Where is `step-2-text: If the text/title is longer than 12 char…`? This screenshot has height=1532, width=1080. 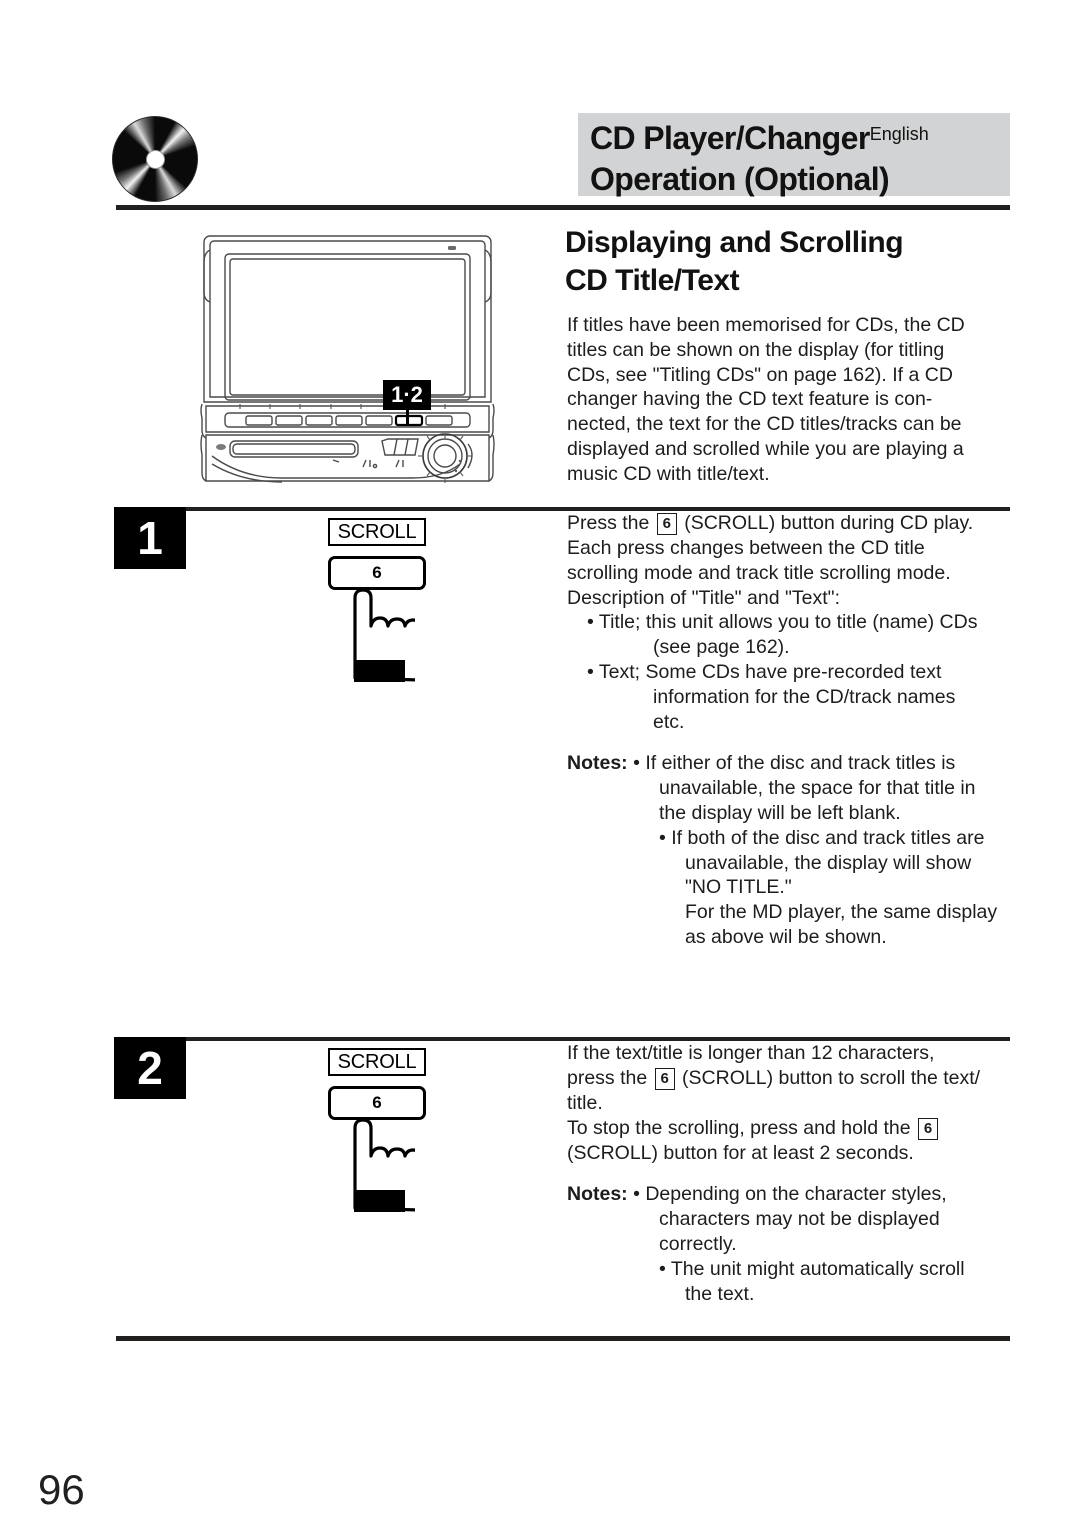
step-2-text: If the text/title is longer than 12 char… is located at coordinates (793, 1173).